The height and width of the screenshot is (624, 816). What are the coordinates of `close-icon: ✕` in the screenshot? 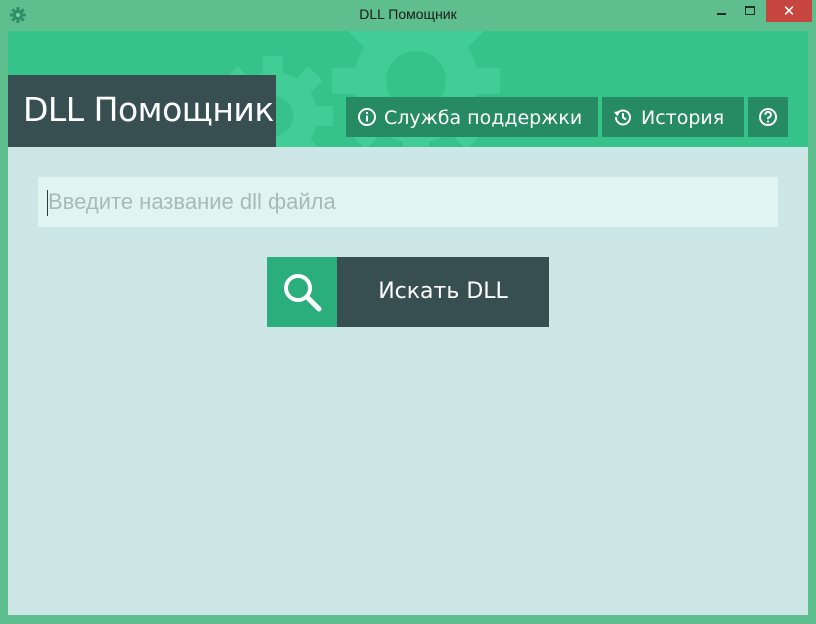 It's located at (789, 11).